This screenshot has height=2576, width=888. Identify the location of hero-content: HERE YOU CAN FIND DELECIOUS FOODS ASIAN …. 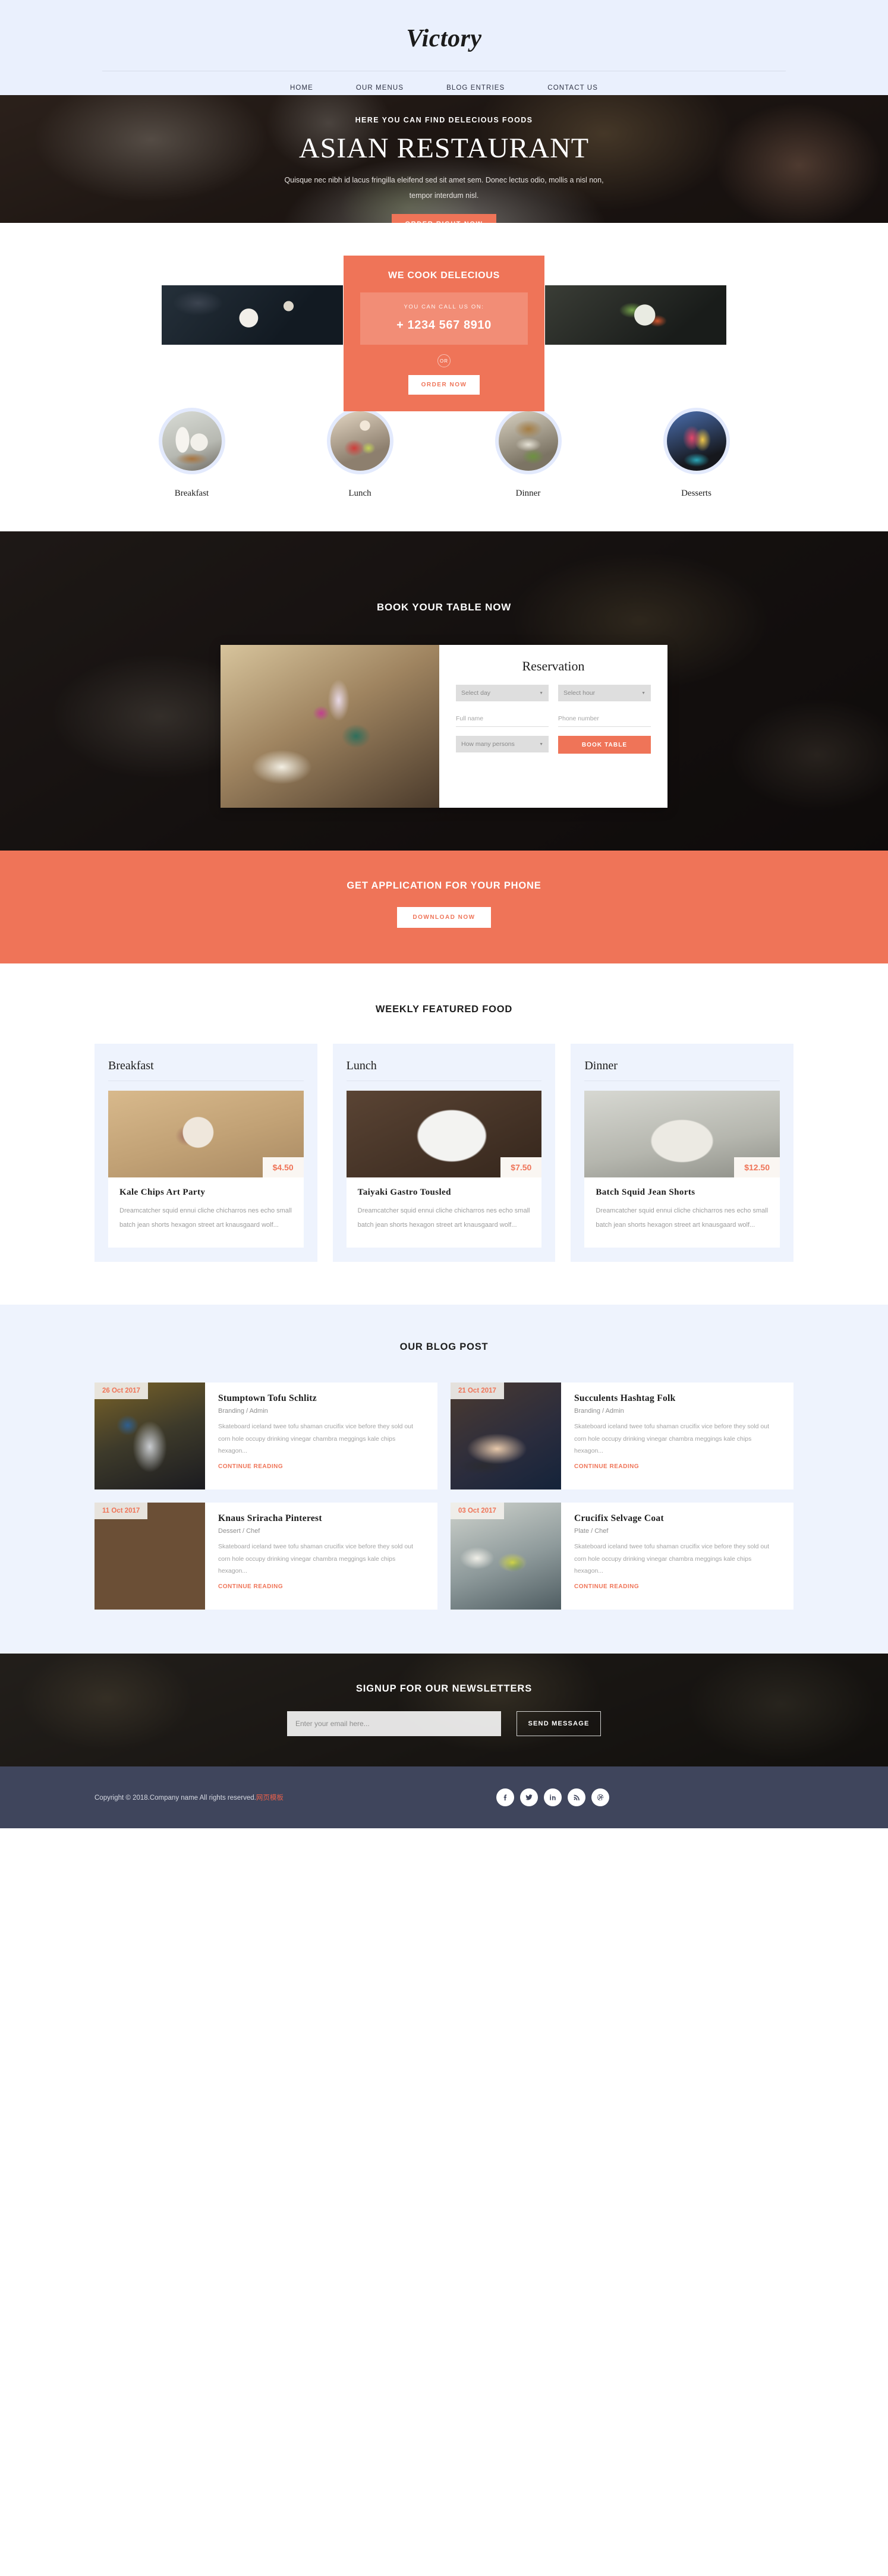
(444, 159).